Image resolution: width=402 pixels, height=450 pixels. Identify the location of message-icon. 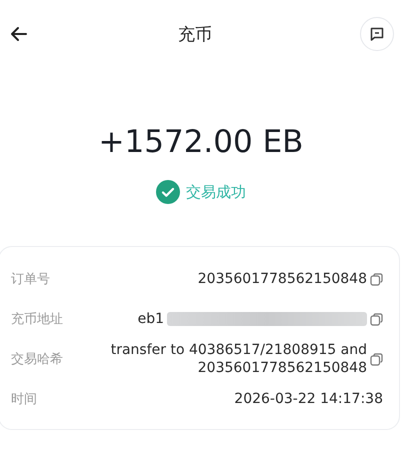
(377, 34).